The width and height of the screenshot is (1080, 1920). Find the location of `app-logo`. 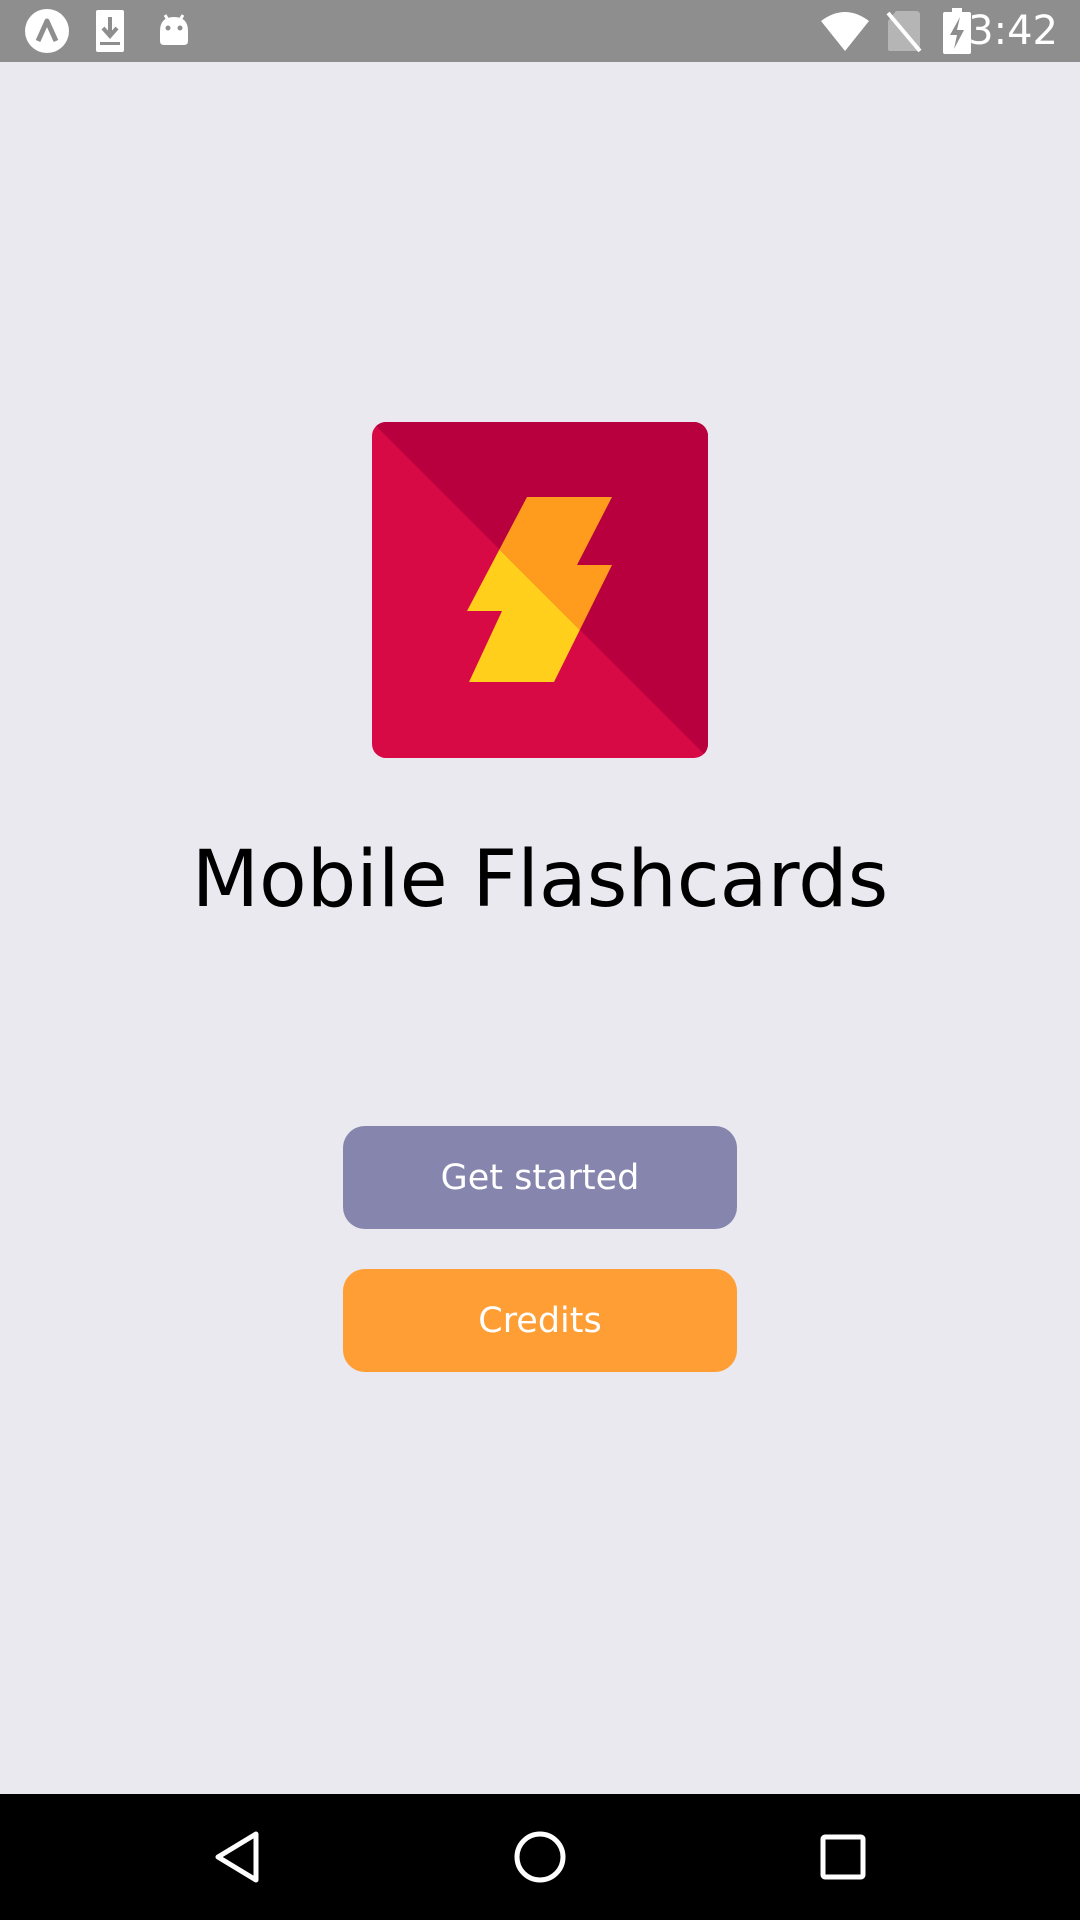

app-logo is located at coordinates (540, 590).